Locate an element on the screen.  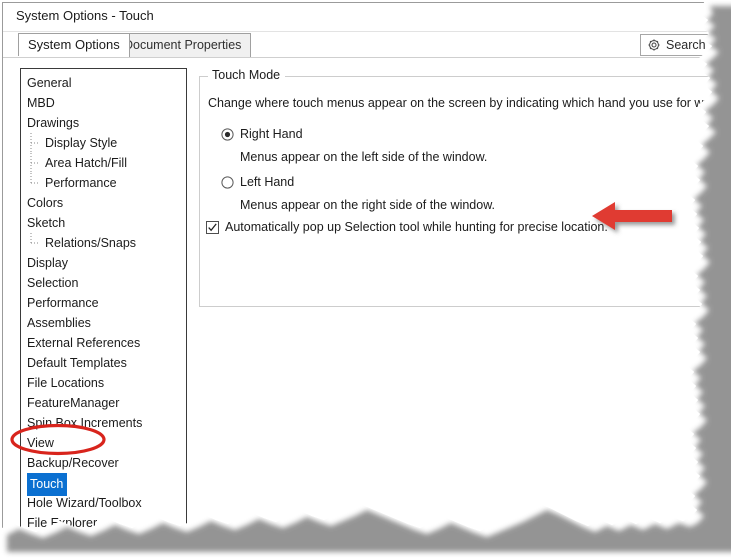
sidebar-item-display-style: Display Style is located at coordinates (103, 143).